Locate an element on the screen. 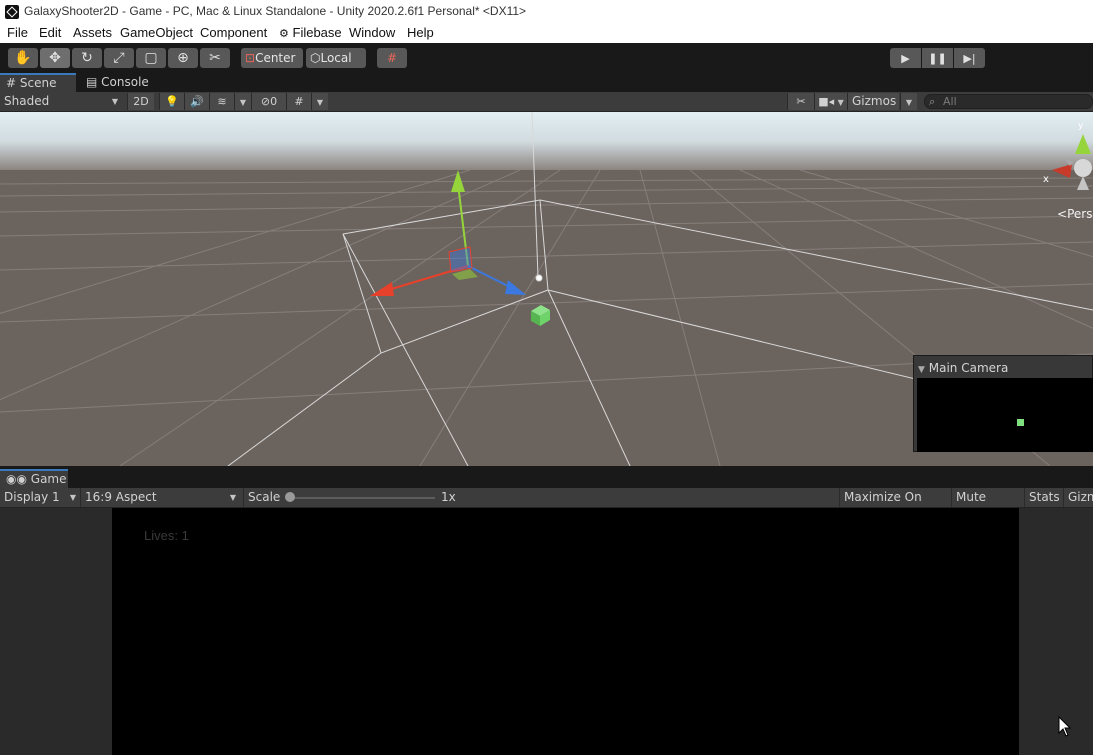  rect-tool-button: ▢ is located at coordinates (151, 58).